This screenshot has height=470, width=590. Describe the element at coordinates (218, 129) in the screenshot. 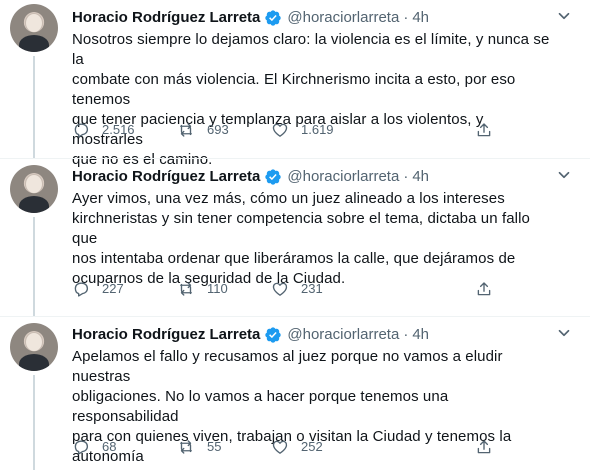

I see `retweet-count: 693` at that location.